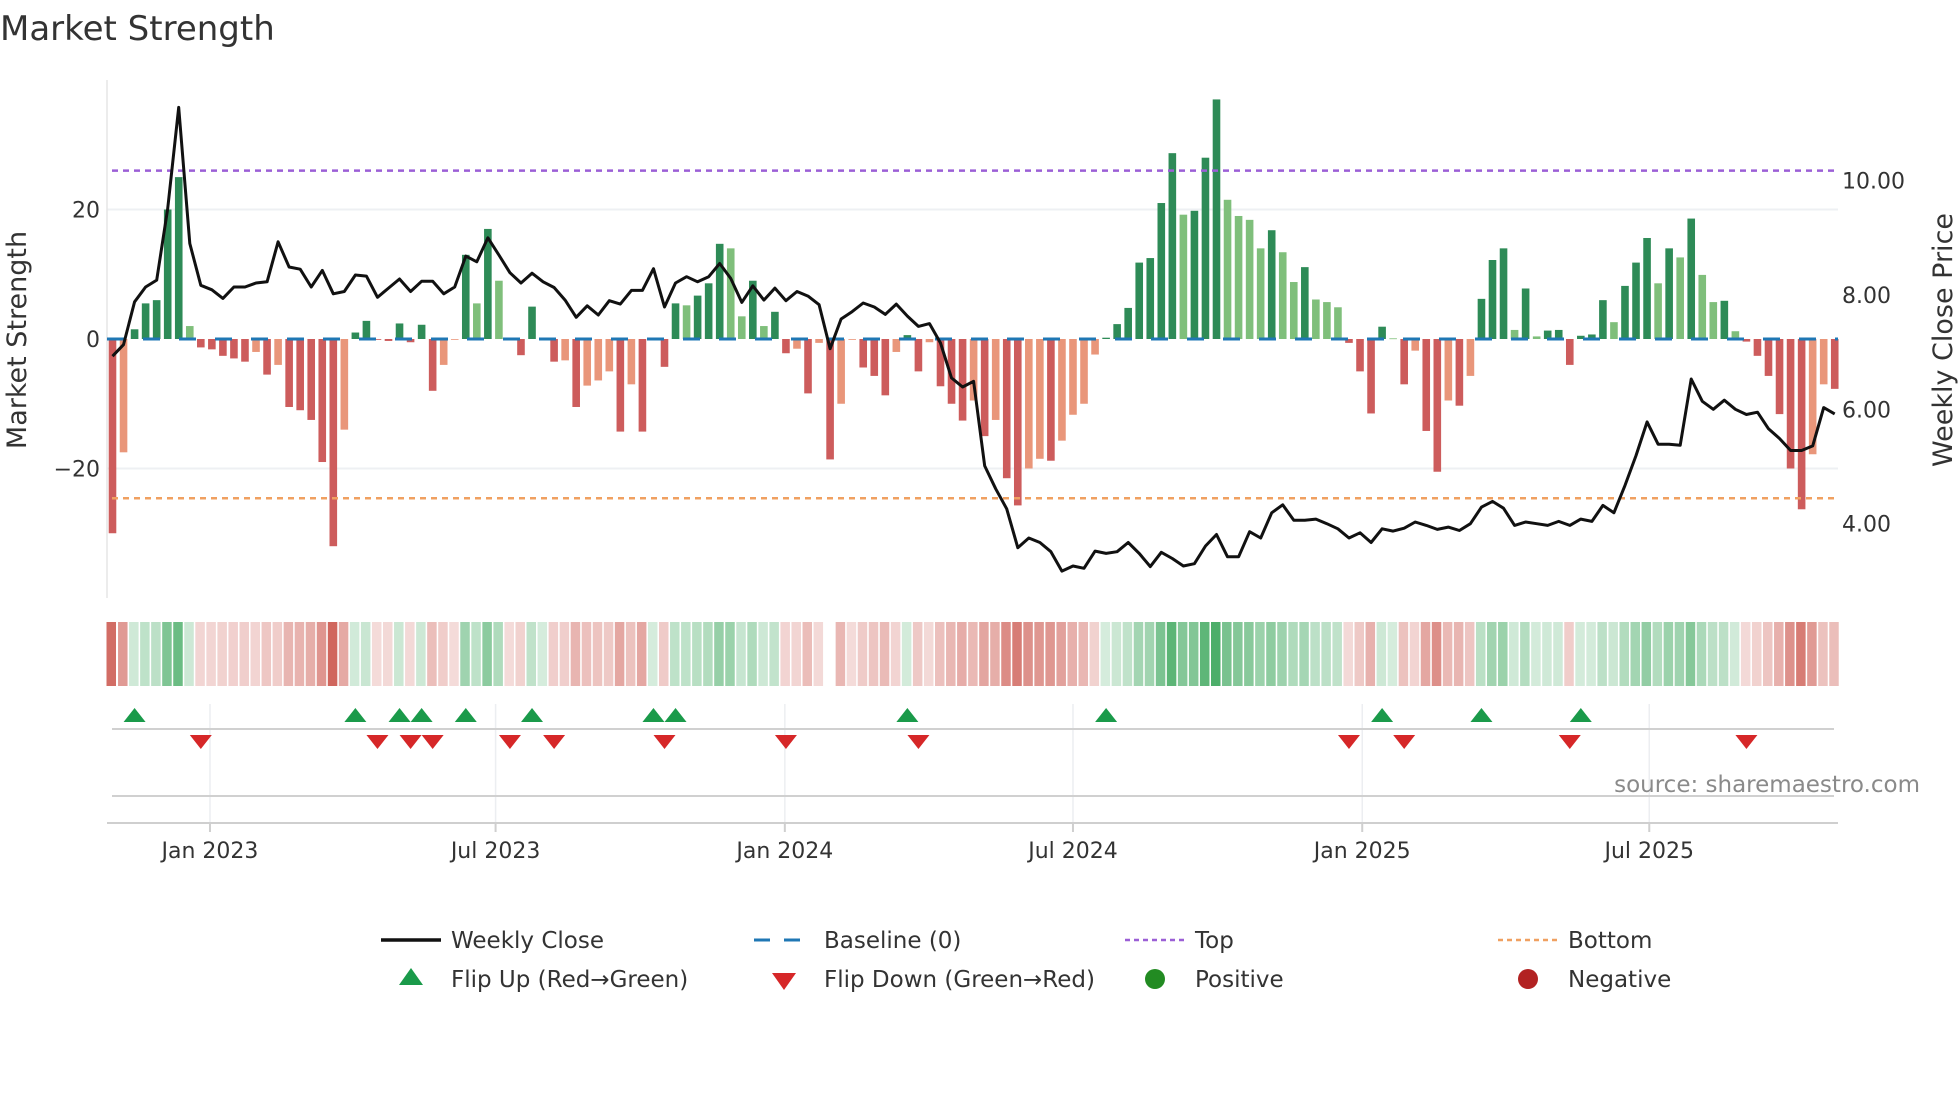  What do you see at coordinates (1610, 941) in the screenshot?
I see `legend-label: Bottom` at bounding box center [1610, 941].